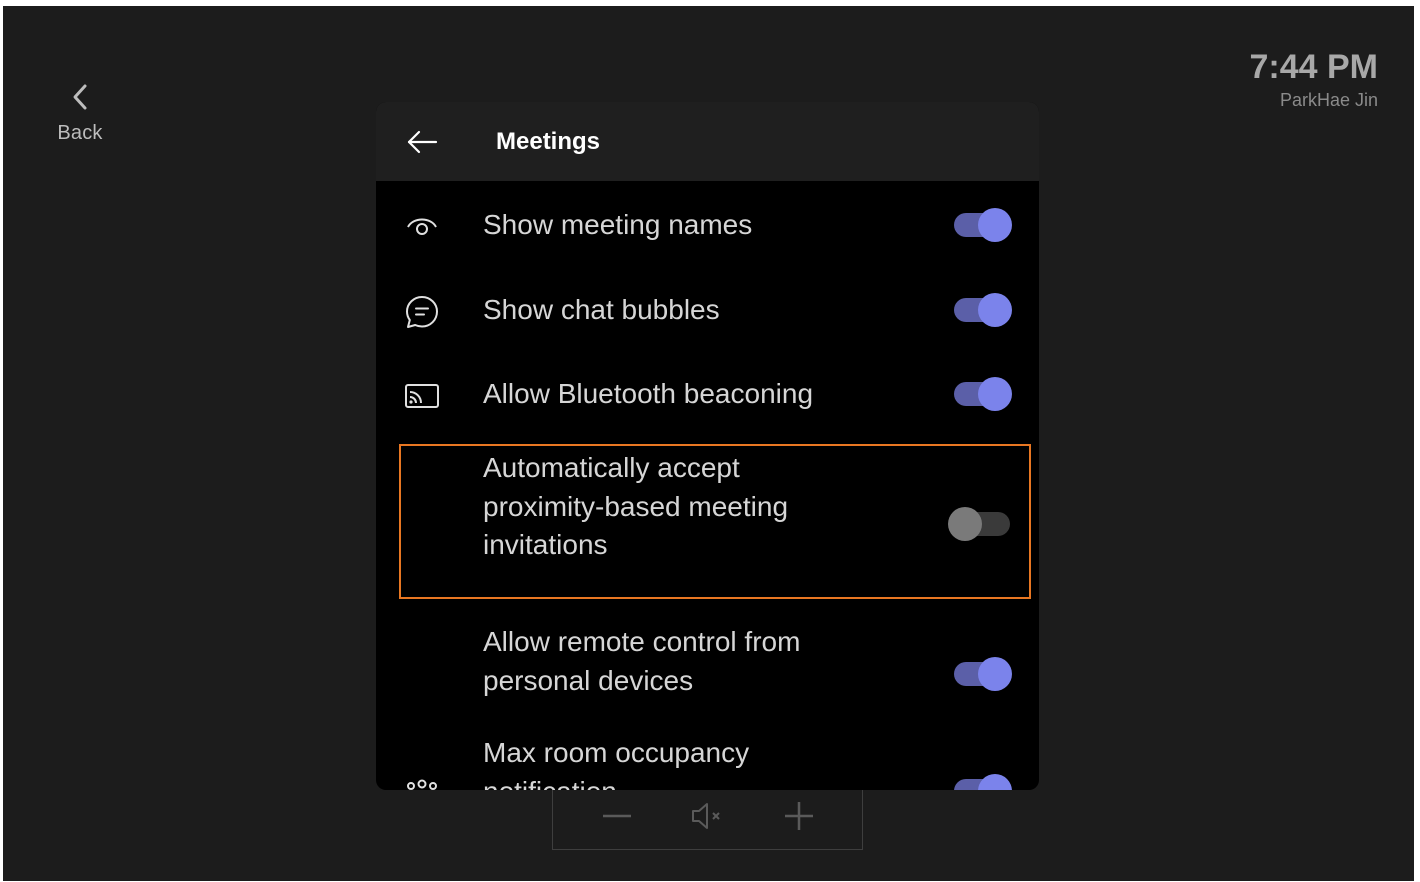 The image size is (1420, 882). Describe the element at coordinates (80, 97) in the screenshot. I see `chevron-left-icon` at that location.